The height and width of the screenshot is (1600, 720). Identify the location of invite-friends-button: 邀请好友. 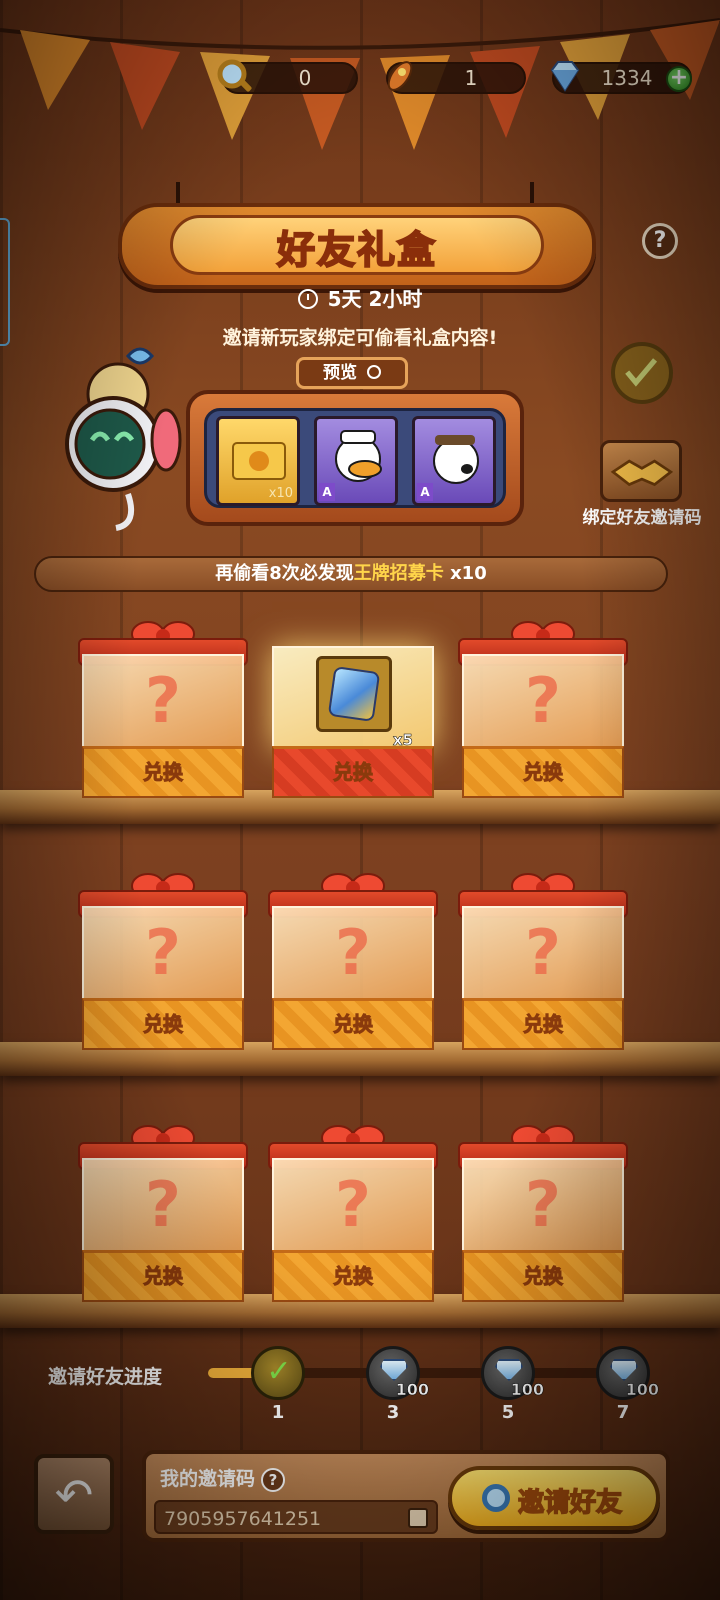
(554, 1498).